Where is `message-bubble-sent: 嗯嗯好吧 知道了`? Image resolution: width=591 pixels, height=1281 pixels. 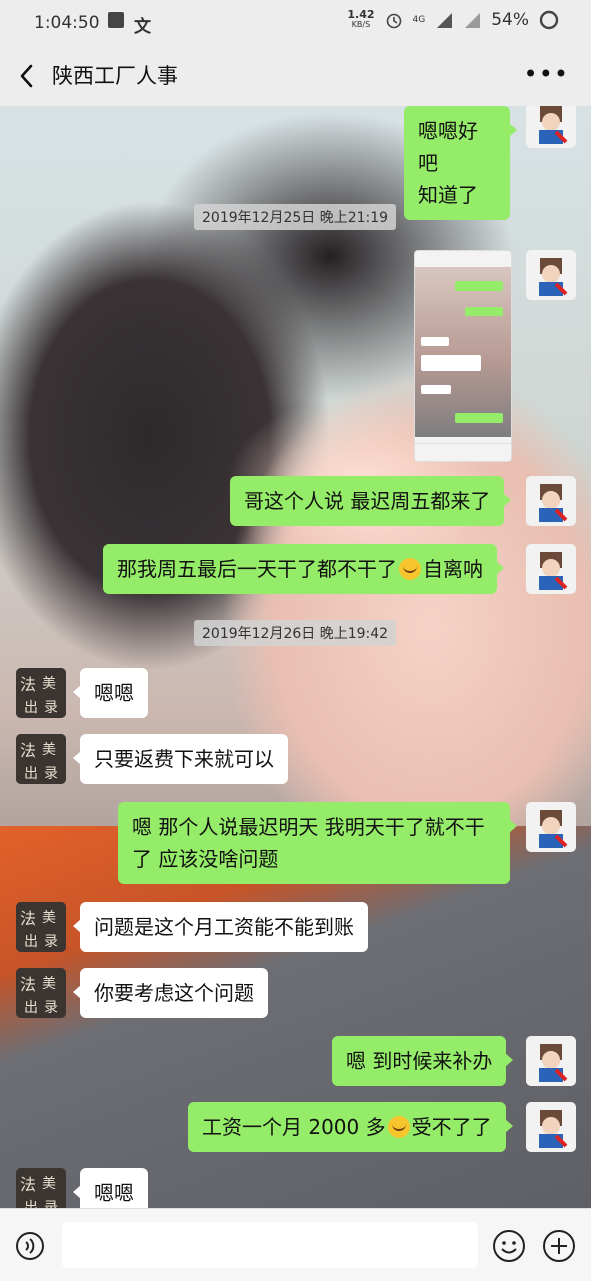 message-bubble-sent: 嗯嗯好吧 知道了 is located at coordinates (460, 163).